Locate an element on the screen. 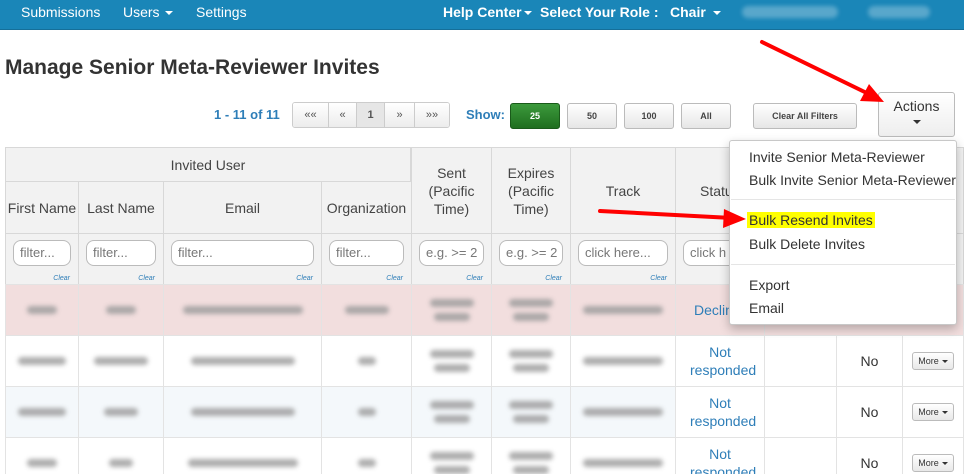  page-1-button: 1 is located at coordinates (371, 115).